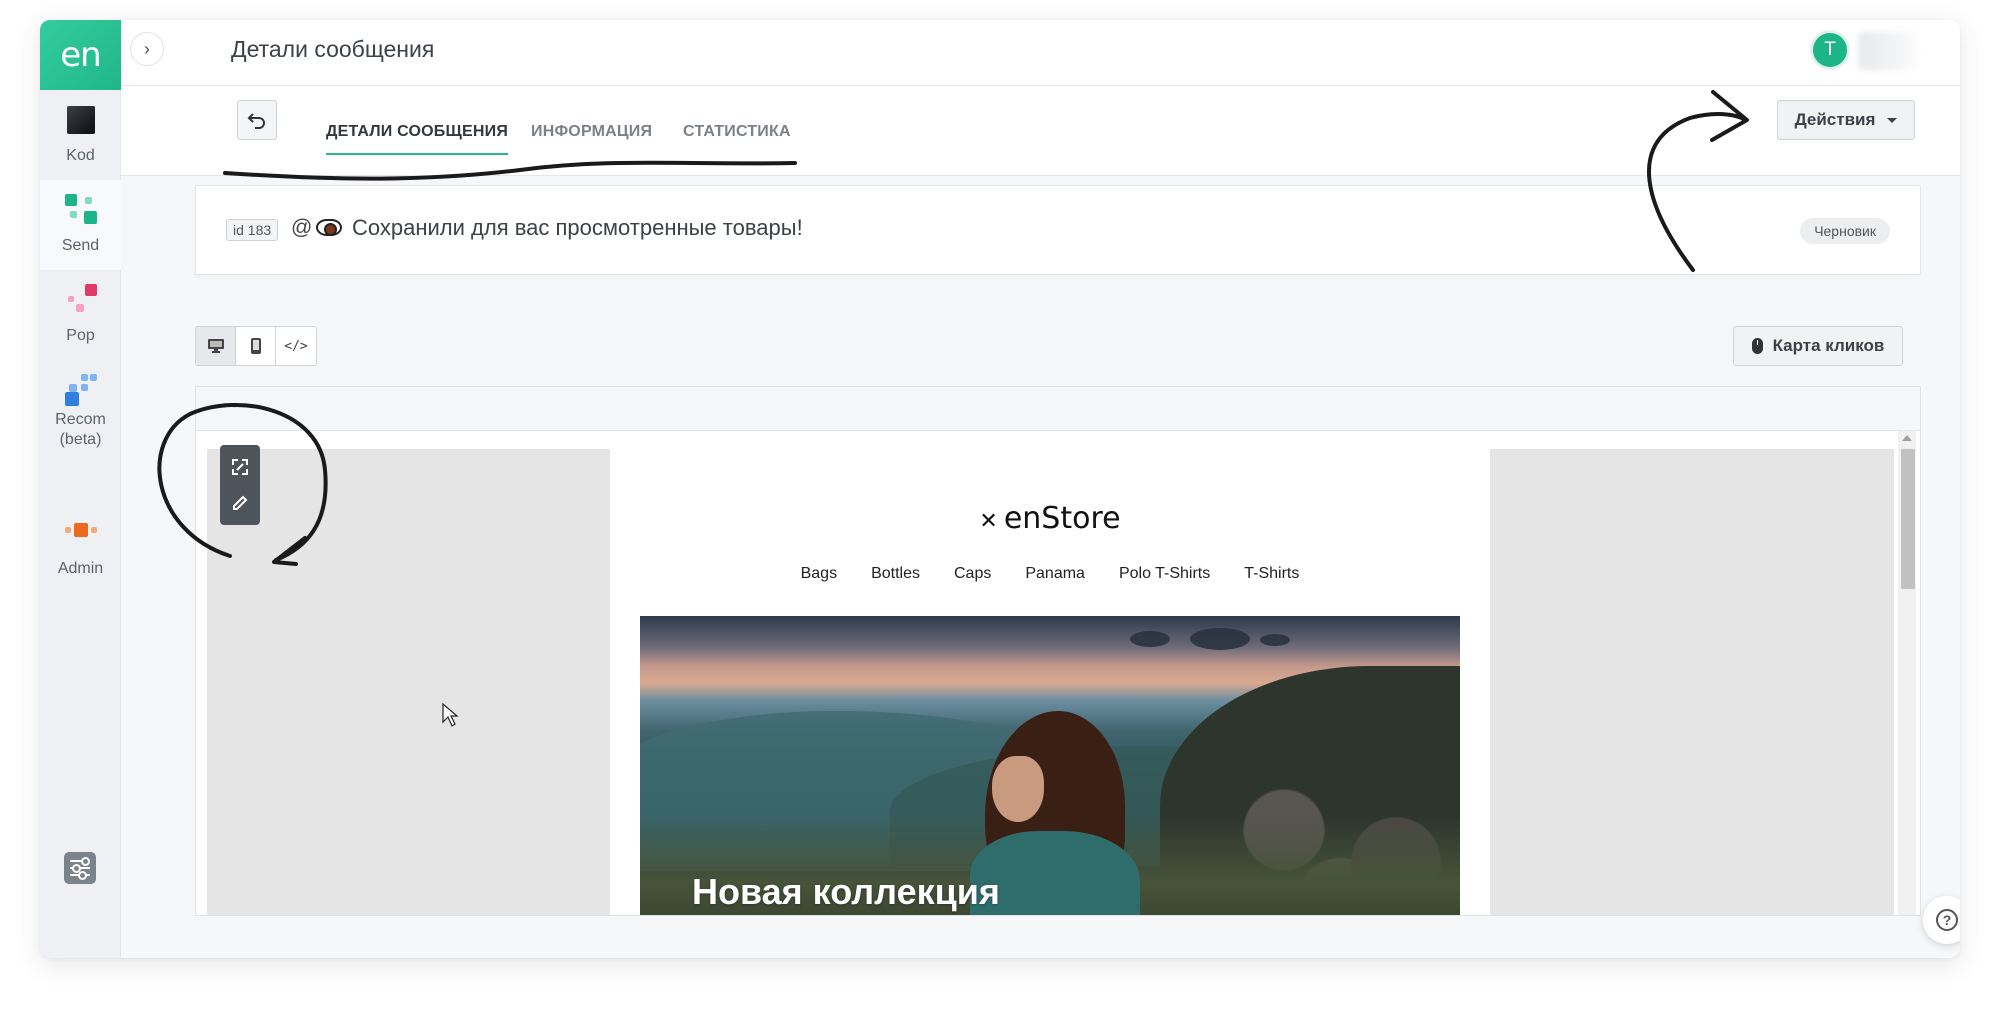 This screenshot has height=1016, width=2000. I want to click on block-edit-toolbar, so click(240, 485).